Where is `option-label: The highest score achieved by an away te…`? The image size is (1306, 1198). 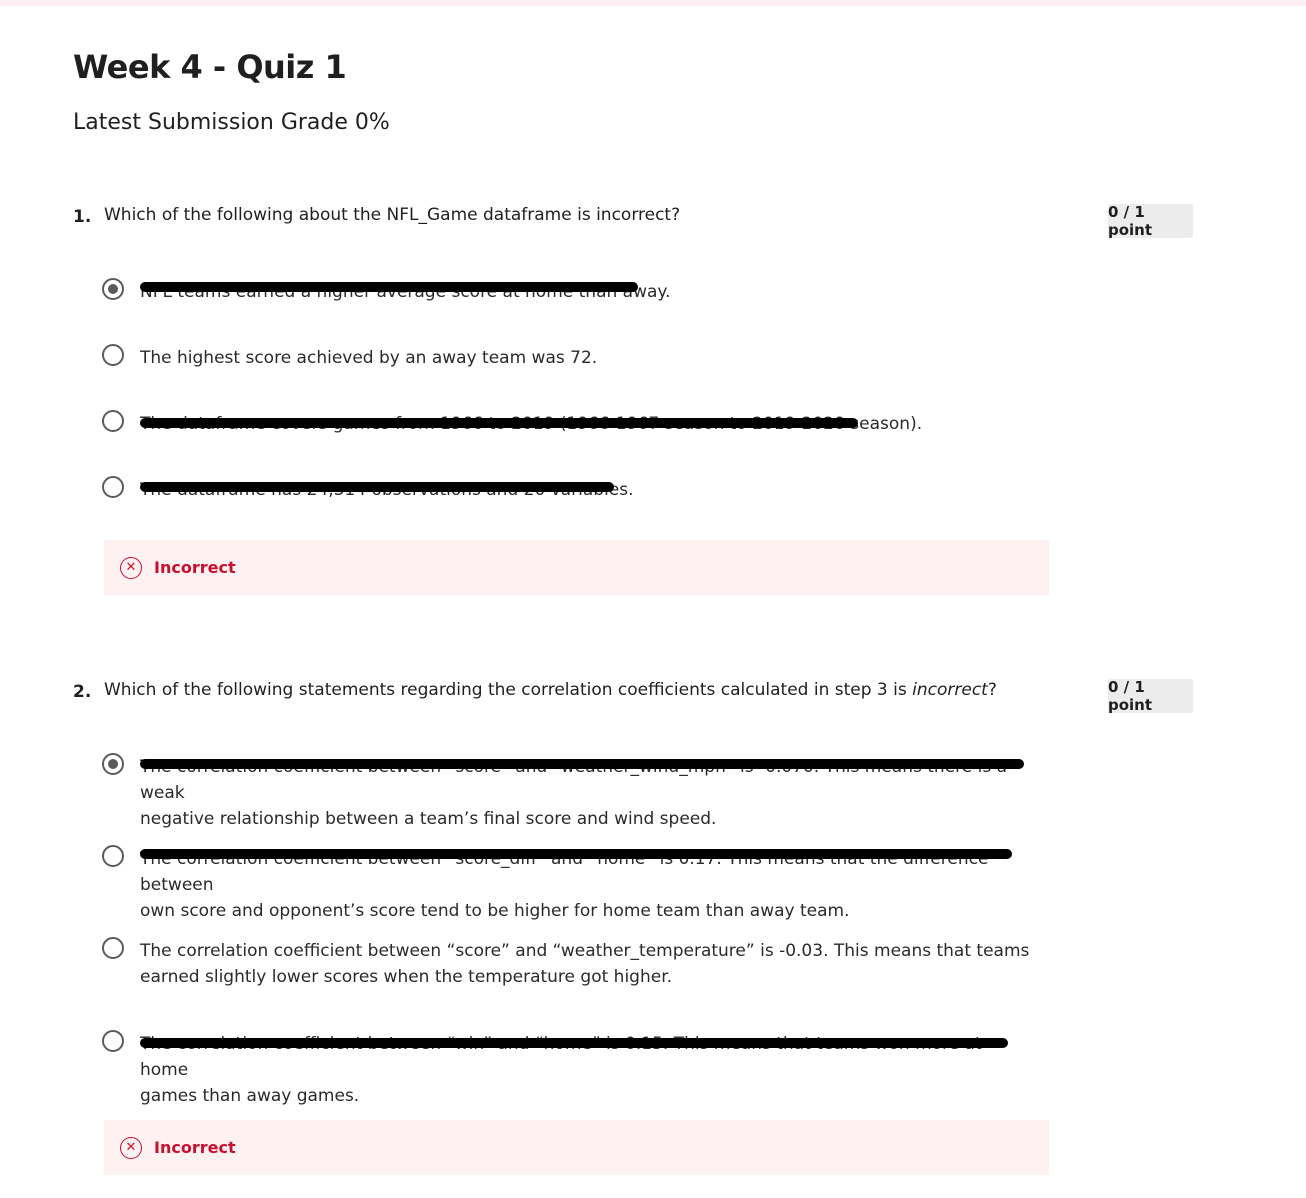
option-label: The highest score achieved by an away te… is located at coordinates (369, 358).